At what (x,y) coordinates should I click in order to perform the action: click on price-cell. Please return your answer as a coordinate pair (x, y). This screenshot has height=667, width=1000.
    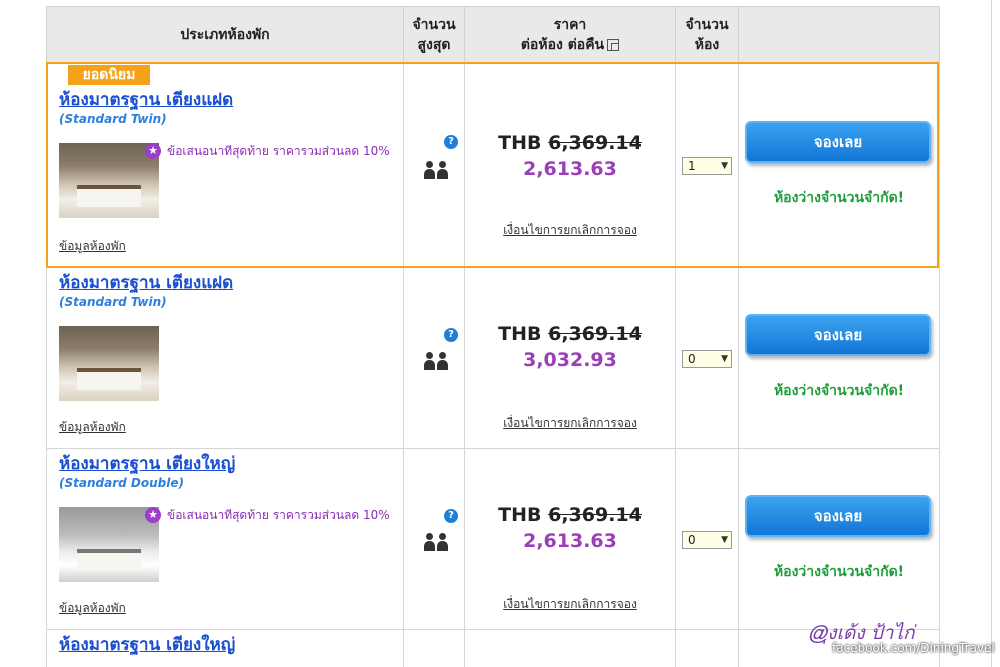
    Looking at the image, I should click on (570, 648).